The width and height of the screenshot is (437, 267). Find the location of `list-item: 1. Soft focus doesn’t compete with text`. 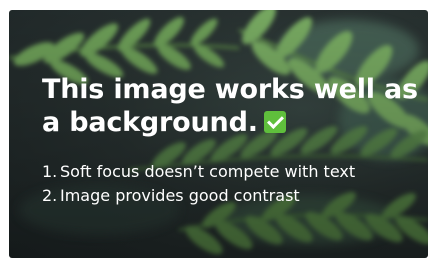

list-item: 1. Soft focus doesn’t compete with text is located at coordinates (198, 172).